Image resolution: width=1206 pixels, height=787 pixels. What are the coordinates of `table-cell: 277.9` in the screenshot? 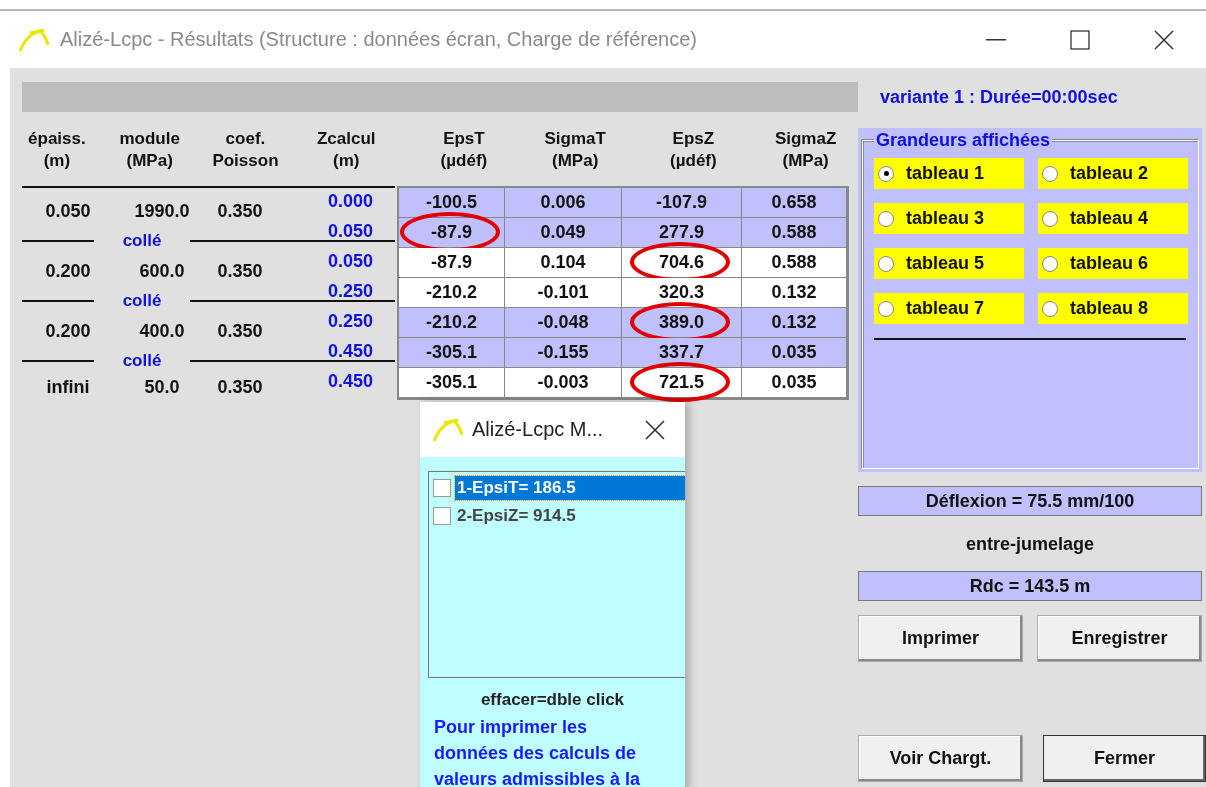 It's located at (682, 233).